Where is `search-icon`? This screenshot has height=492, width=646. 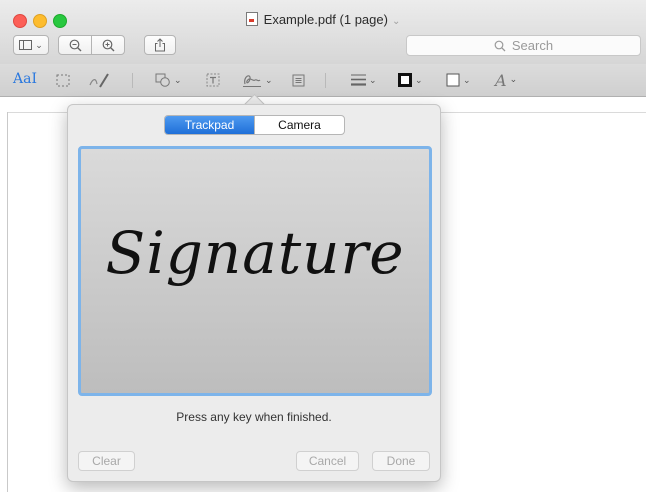
search-icon is located at coordinates (500, 45).